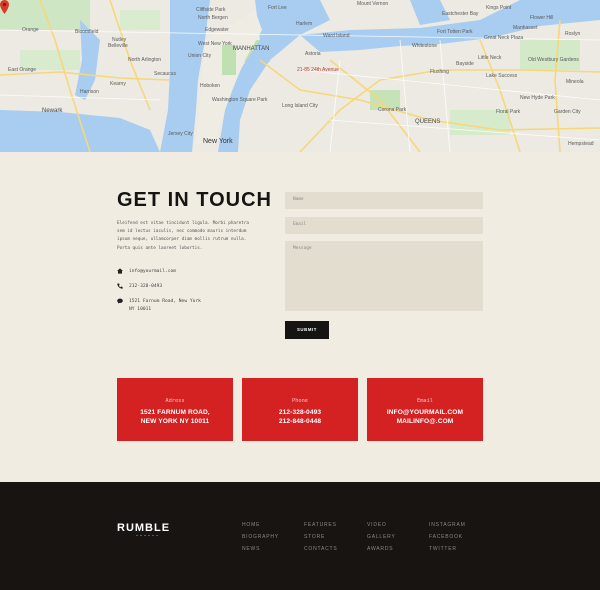 The image size is (600, 590). I want to click on map-label: Harrison, so click(89, 92).